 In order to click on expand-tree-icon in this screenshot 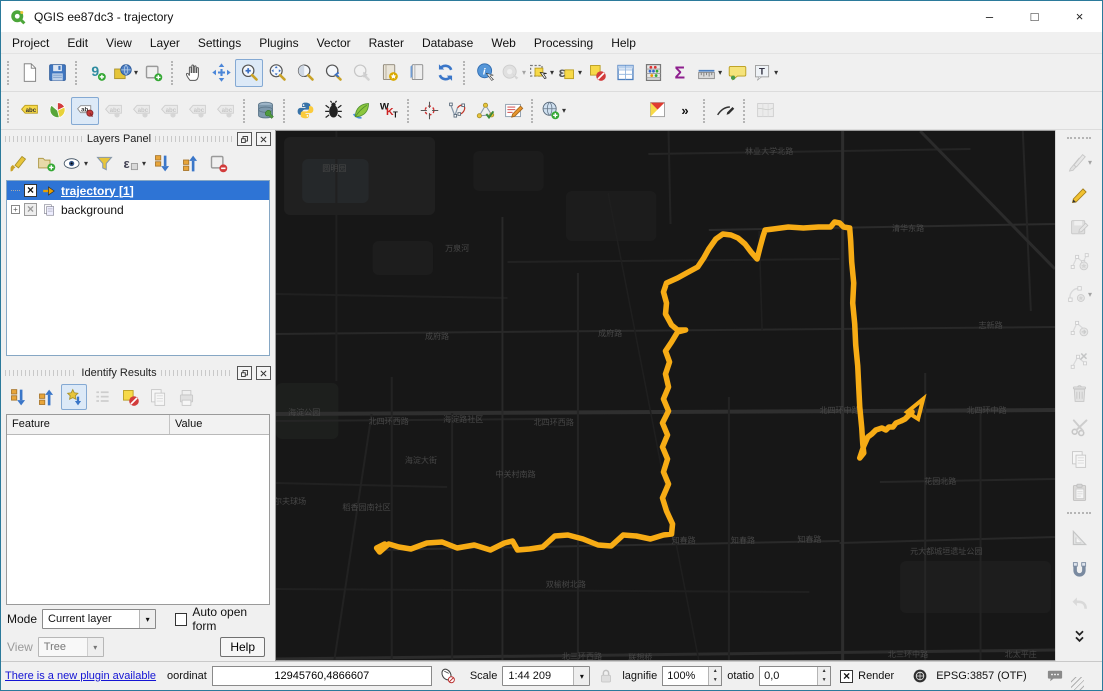, I will do `click(18, 397)`.